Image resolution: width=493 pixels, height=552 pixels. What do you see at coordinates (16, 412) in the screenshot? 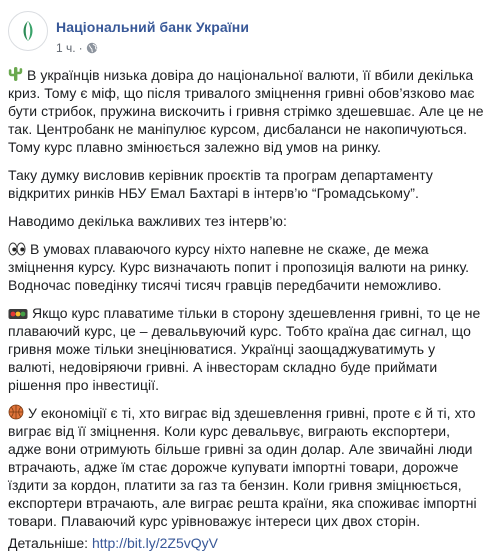
I see `basketball-icon` at bounding box center [16, 412].